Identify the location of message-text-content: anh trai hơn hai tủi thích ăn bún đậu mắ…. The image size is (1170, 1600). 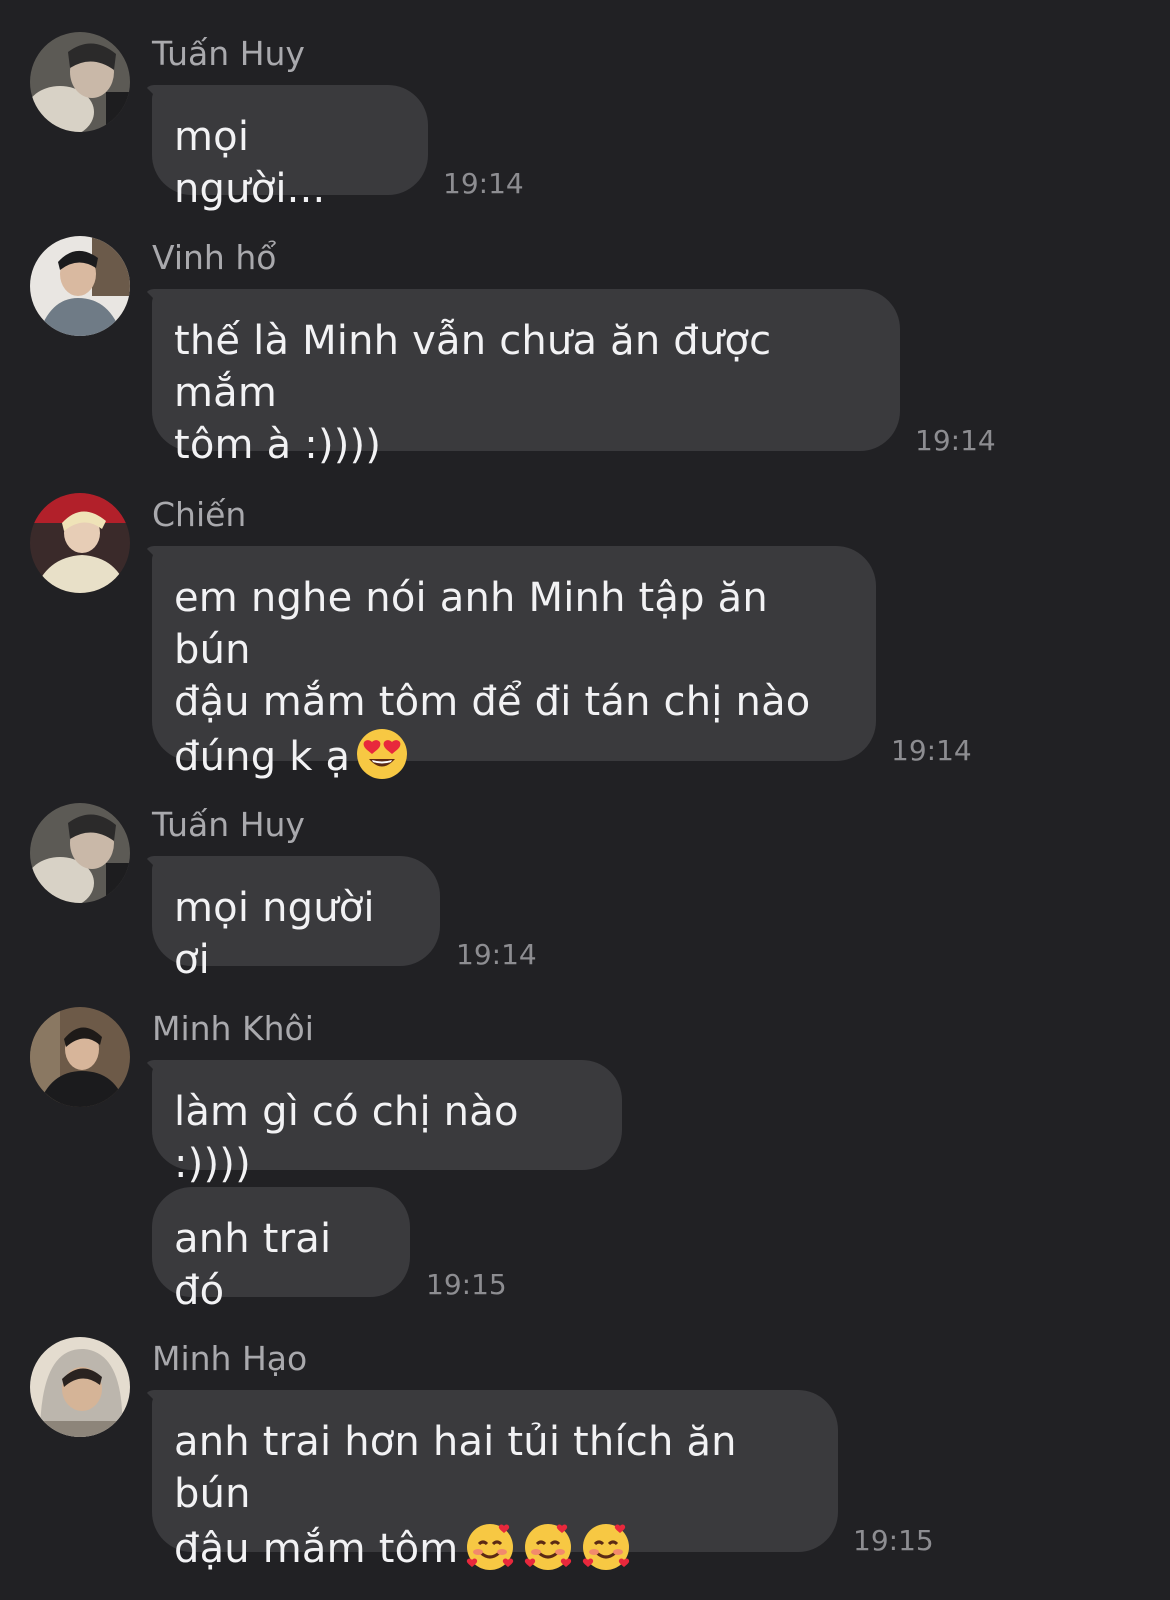
(455, 1495).